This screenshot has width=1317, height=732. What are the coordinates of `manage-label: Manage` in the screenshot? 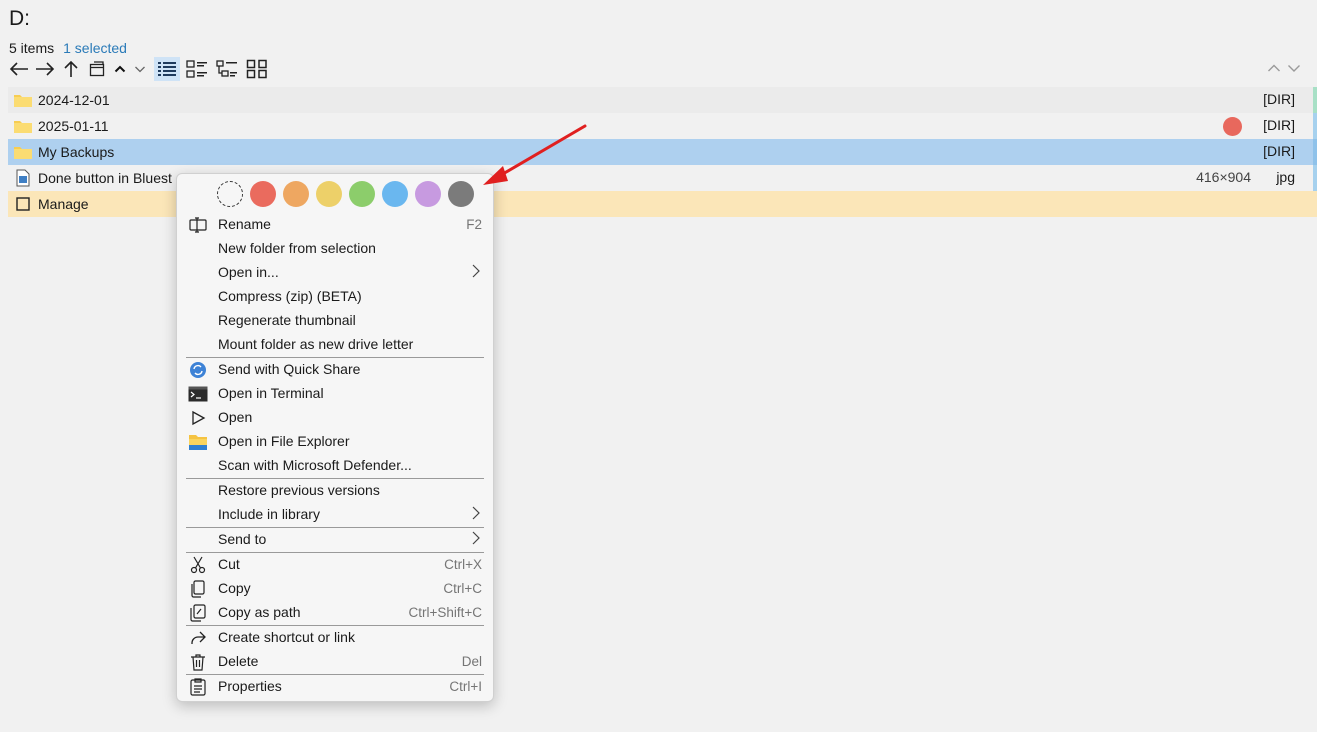 It's located at (63, 204).